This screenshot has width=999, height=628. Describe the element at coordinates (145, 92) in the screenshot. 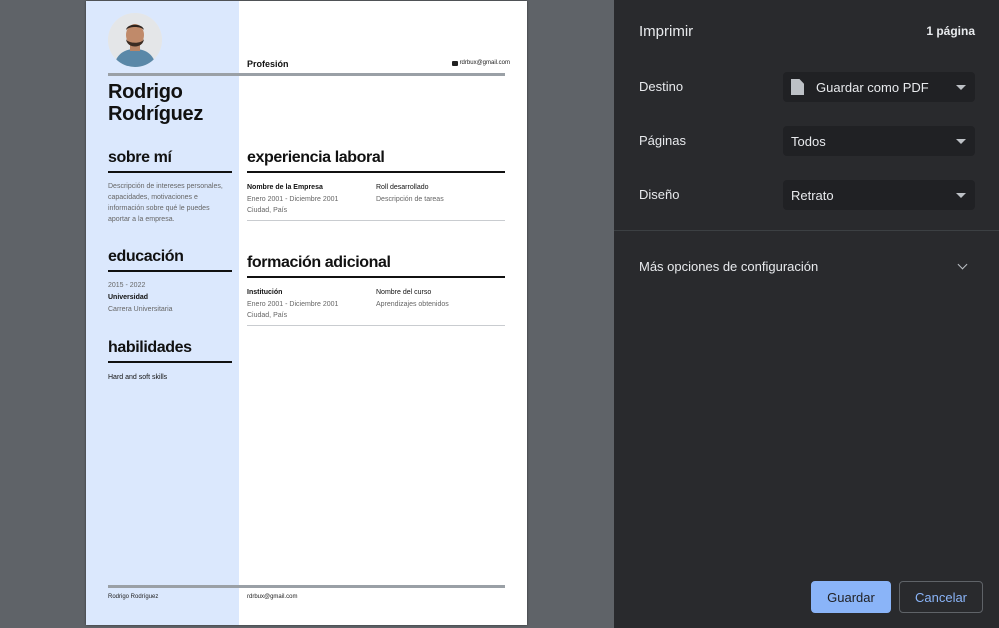

I see `name-first: Rodrigo` at that location.